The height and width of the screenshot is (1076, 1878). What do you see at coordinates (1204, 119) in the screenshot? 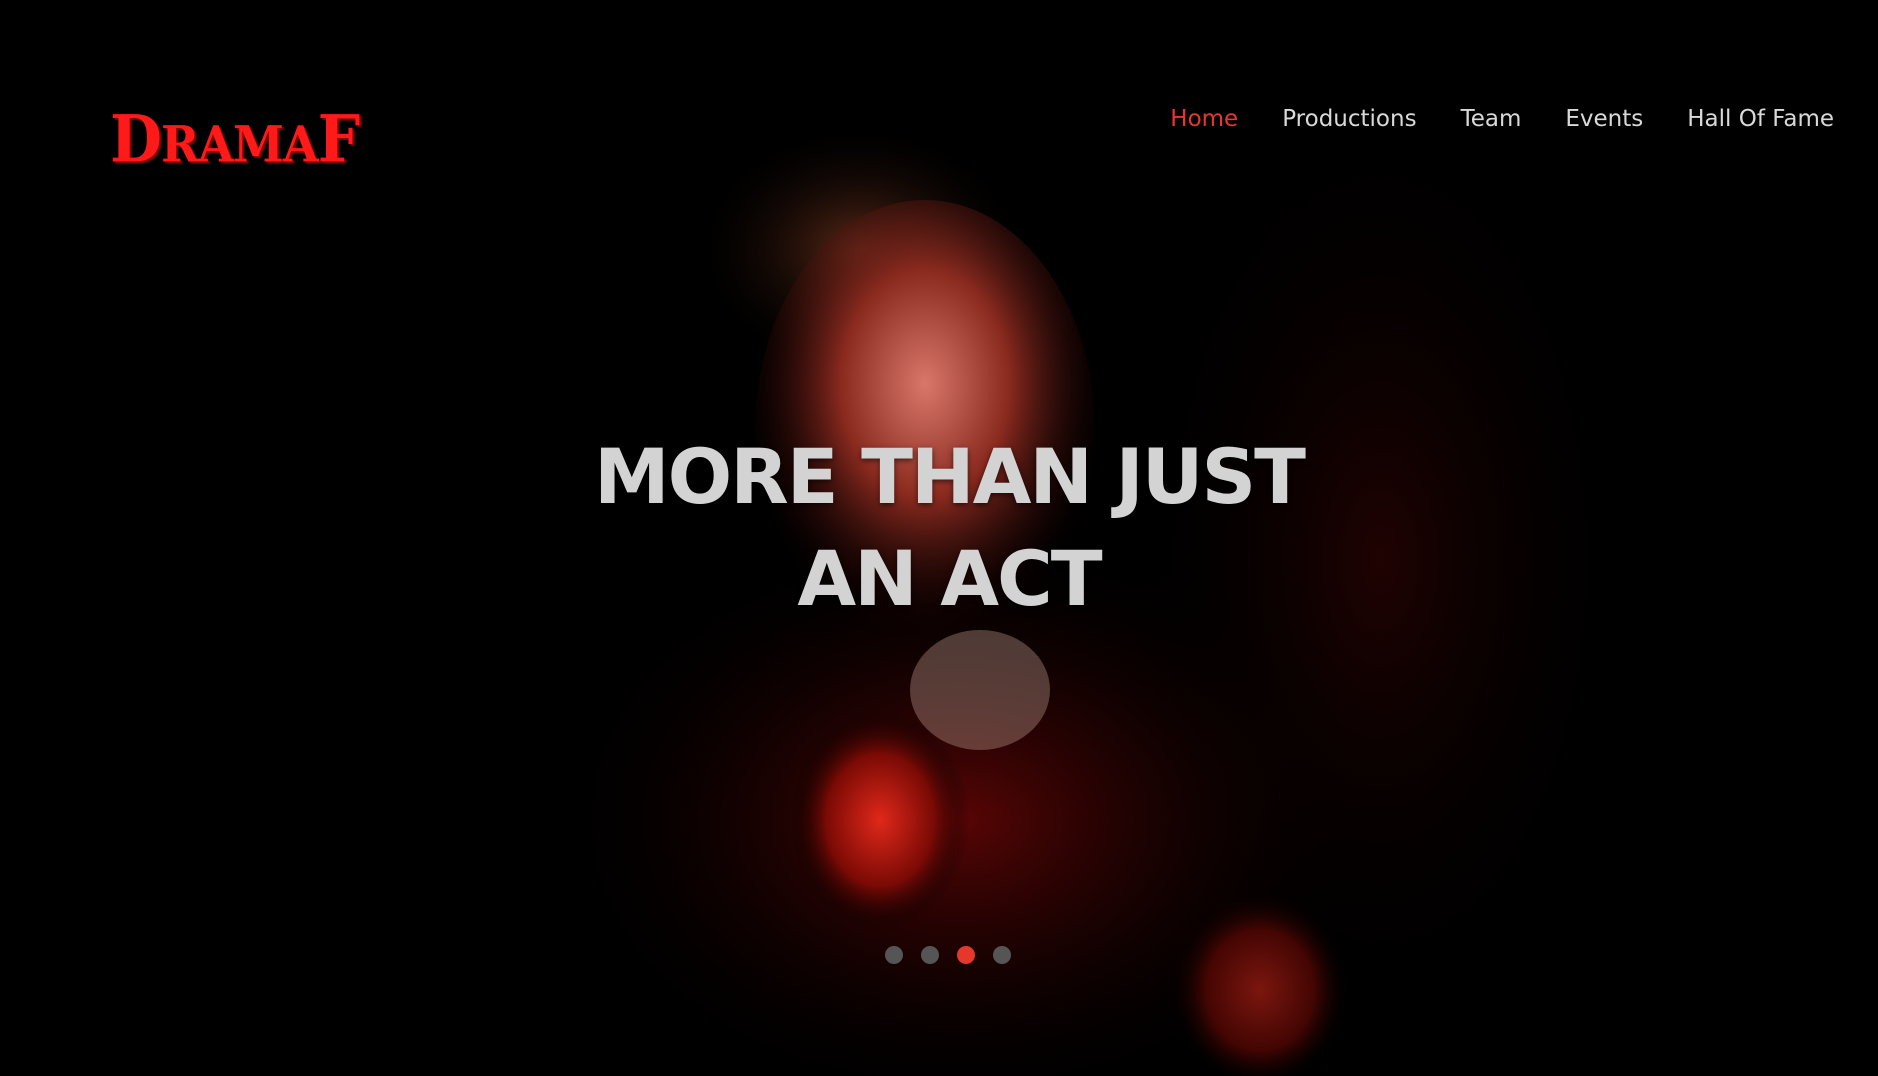
I see `nav-item-home: Home` at bounding box center [1204, 119].